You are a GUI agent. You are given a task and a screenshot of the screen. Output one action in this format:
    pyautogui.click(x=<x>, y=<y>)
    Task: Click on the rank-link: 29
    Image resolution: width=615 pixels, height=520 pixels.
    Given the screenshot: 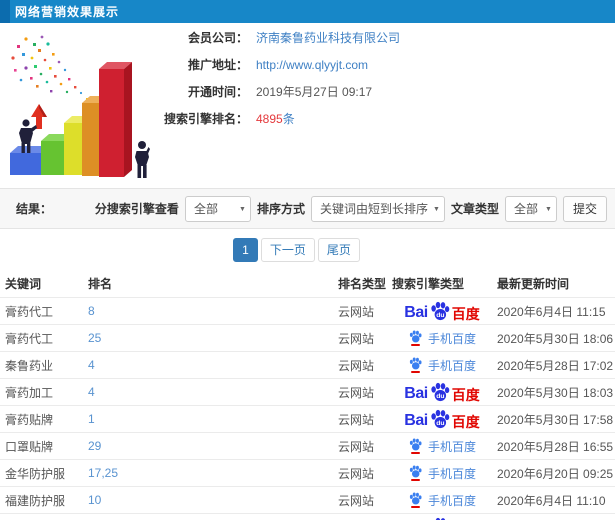 What is the action you would take?
    pyautogui.click(x=208, y=446)
    